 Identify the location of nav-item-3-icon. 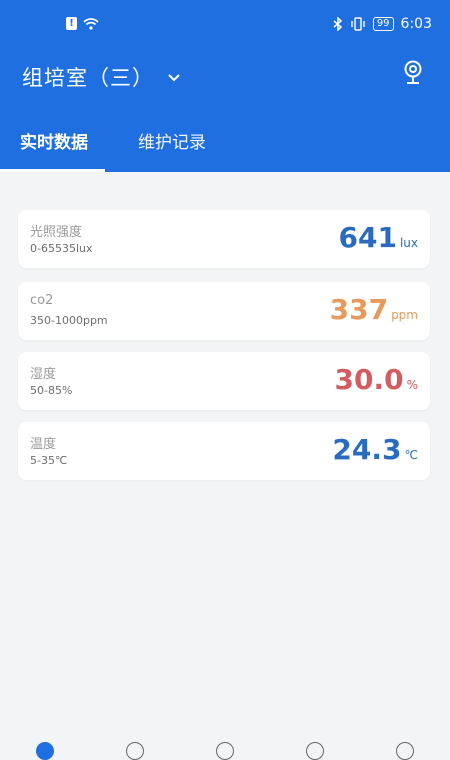
(225, 751).